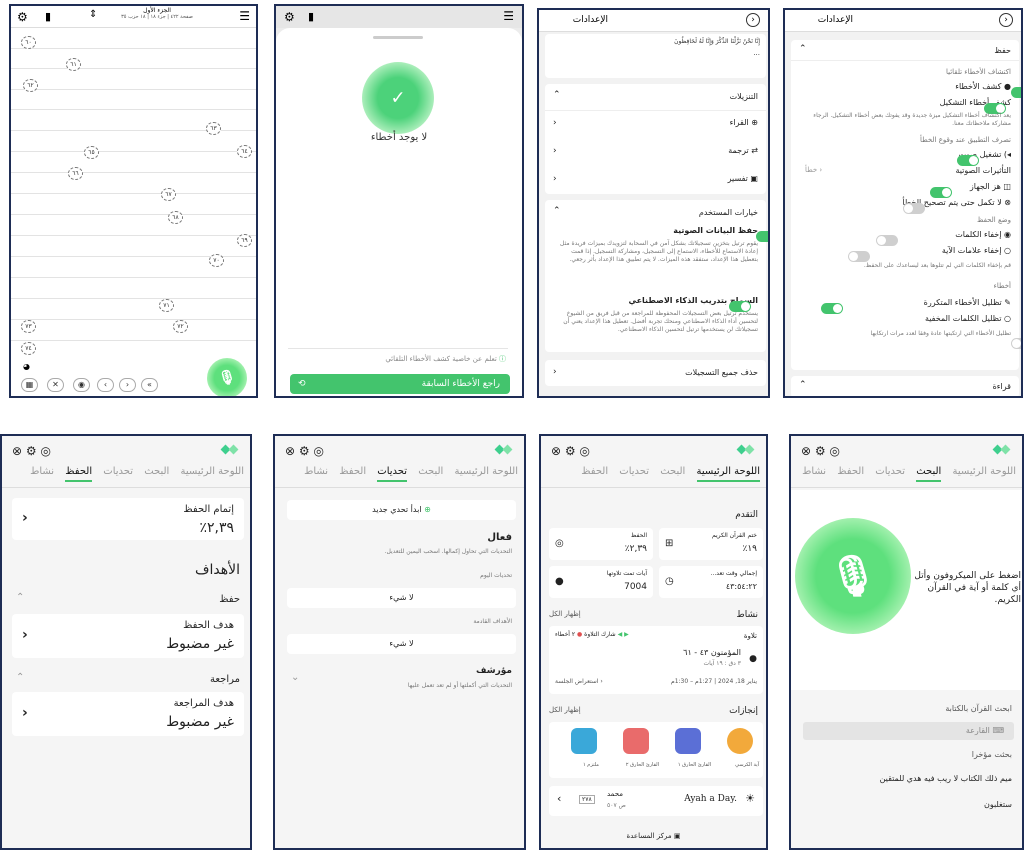 The height and width of the screenshot is (850, 1028). Describe the element at coordinates (653, 836) in the screenshot. I see `help-center-link: ▣ مركز المساعدة` at that location.